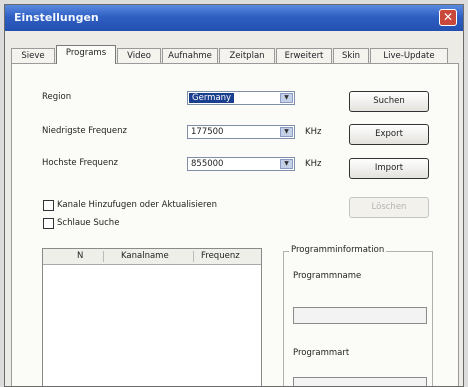  I want to click on min-frequency-select: 177500 ▼, so click(241, 132).